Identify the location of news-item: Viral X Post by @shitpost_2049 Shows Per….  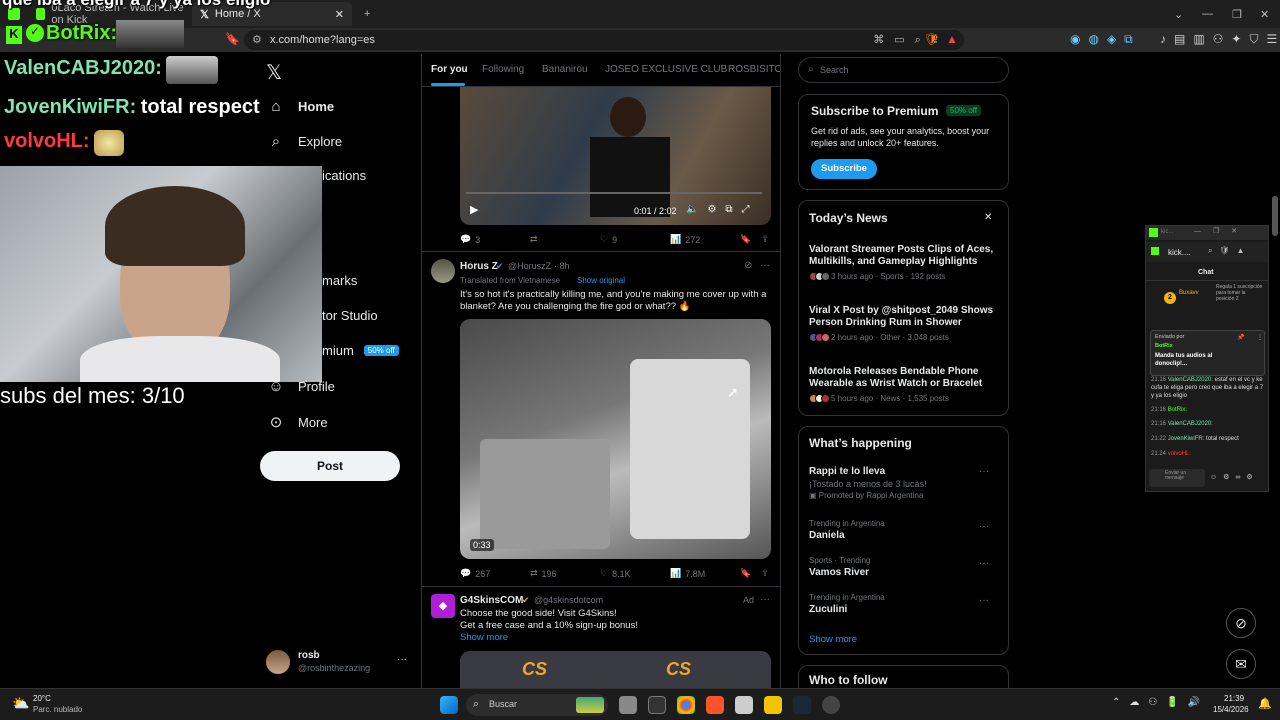
(904, 323).